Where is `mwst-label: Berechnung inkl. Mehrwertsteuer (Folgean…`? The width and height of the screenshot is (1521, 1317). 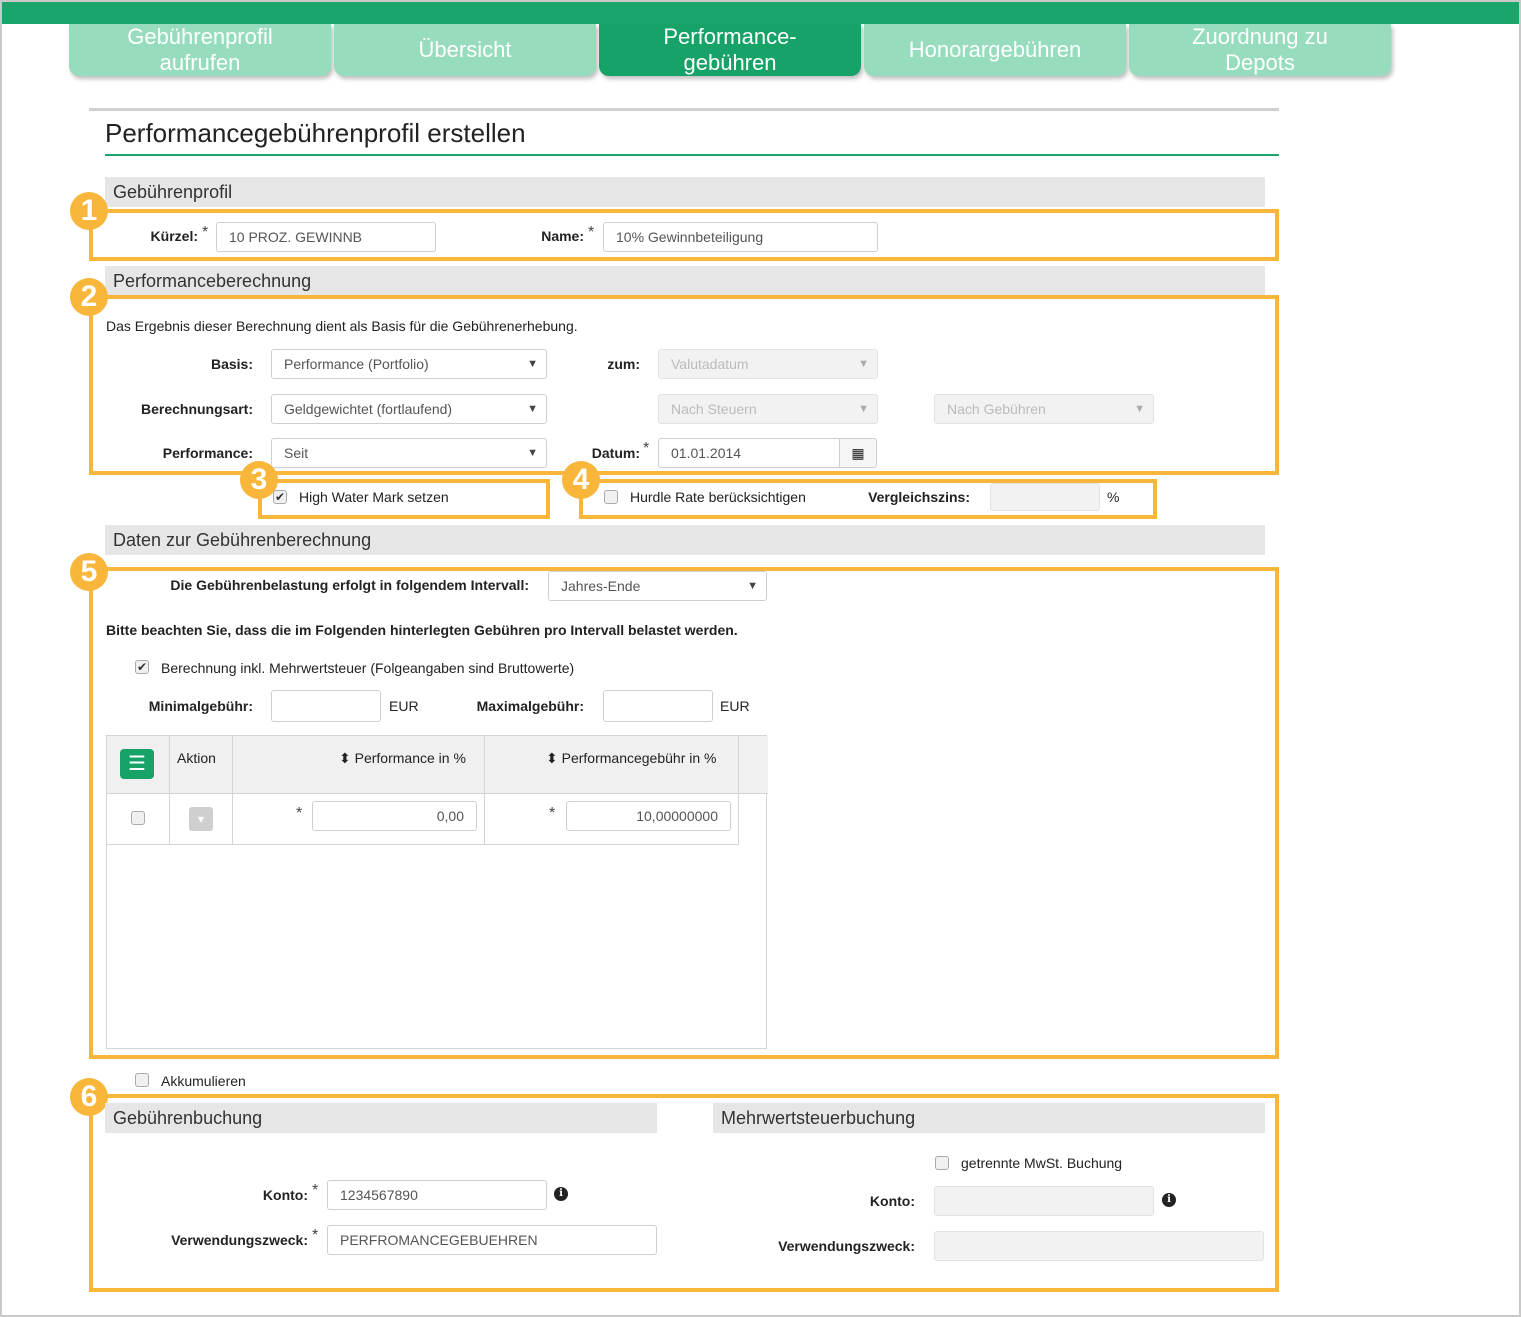
mwst-label: Berechnung inkl. Mehrwertsteuer (Folgean… is located at coordinates (368, 668).